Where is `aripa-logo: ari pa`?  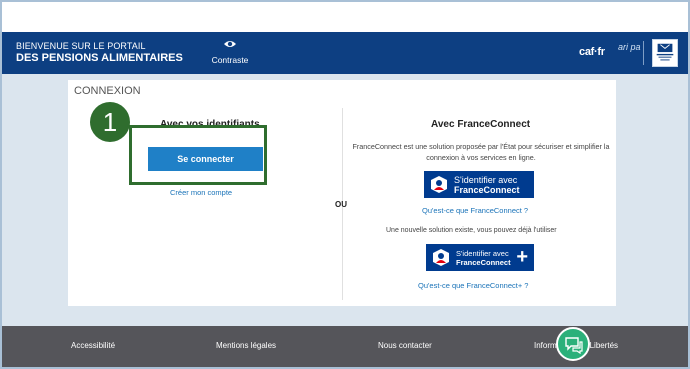
aripa-logo: ari pa is located at coordinates (629, 47).